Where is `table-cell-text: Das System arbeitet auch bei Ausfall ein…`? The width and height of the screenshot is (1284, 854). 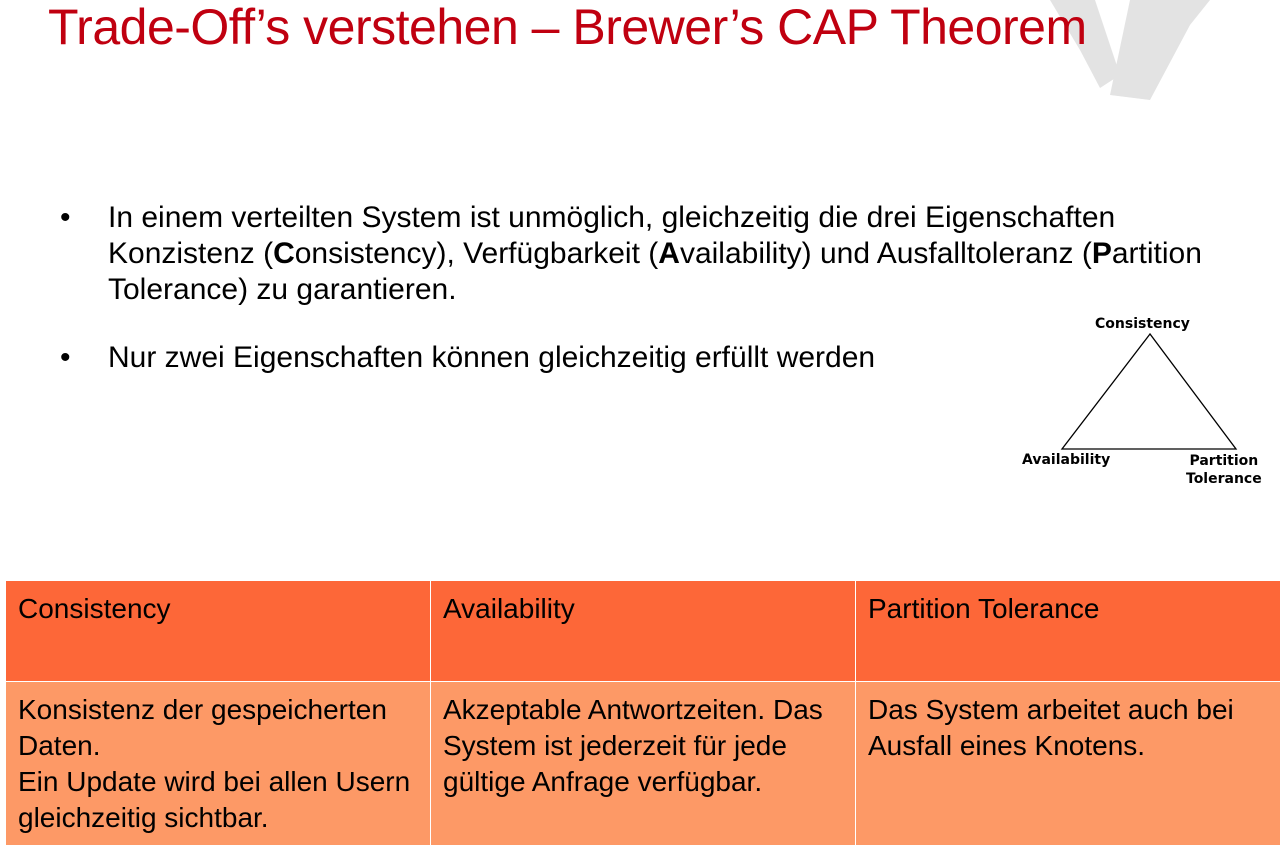
table-cell-text: Das System arbeitet auch bei Ausfall ein… is located at coordinates (1051, 727).